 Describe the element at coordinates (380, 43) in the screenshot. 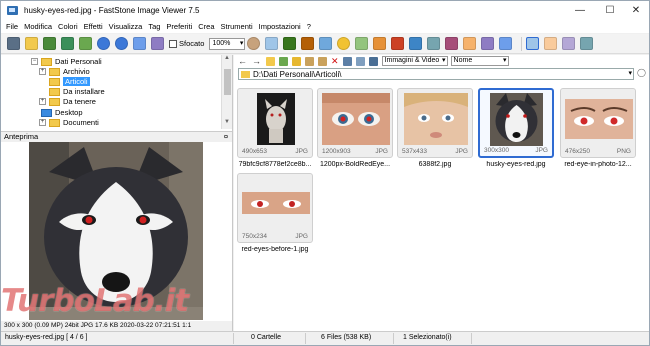

I see `undo-icon` at that location.